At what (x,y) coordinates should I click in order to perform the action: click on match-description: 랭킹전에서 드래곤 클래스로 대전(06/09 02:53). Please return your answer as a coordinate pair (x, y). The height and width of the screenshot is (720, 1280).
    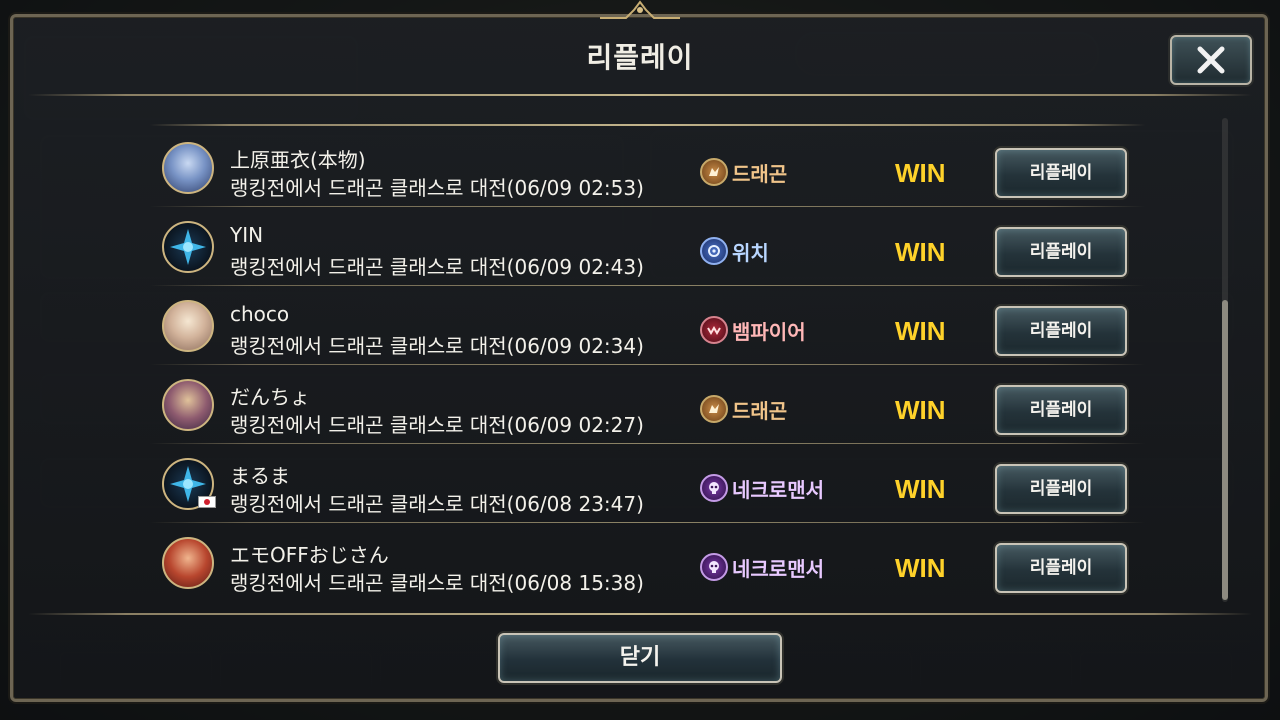
    Looking at the image, I should click on (437, 188).